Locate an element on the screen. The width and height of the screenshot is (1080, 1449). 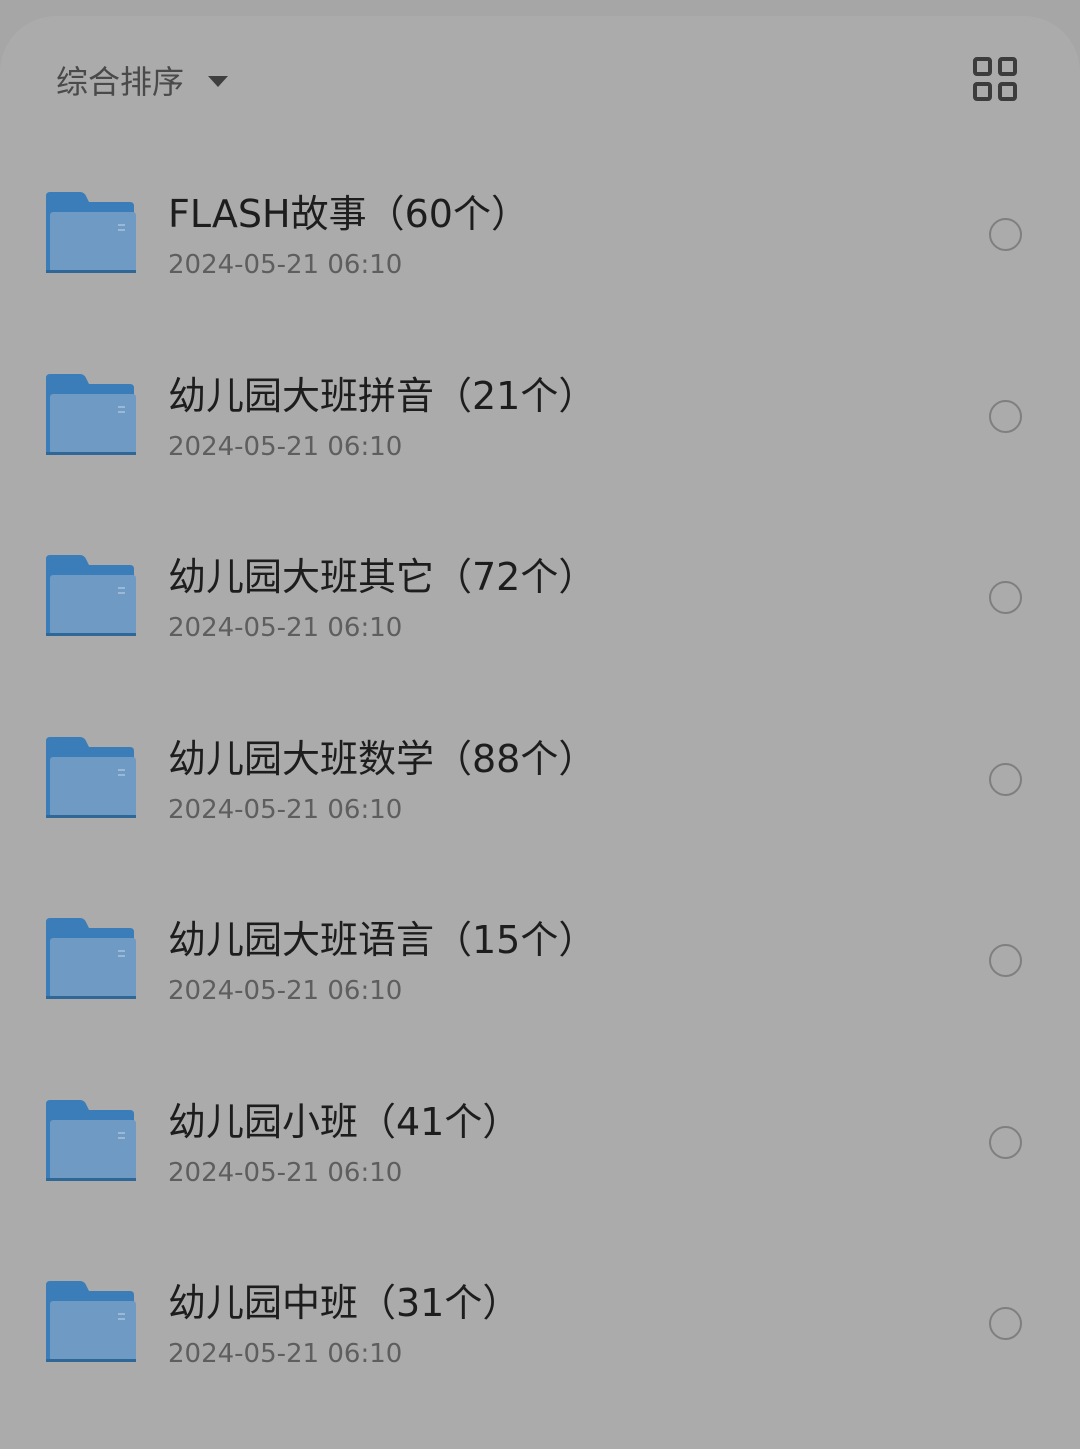
folder-name: 幼儿园大班数学（88个） is located at coordinates (382, 758).